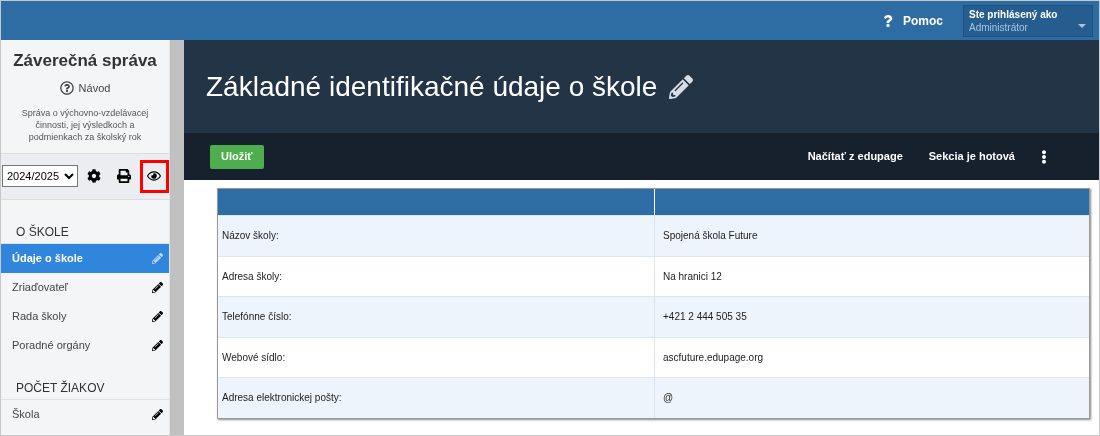  I want to click on help-link: Pomoc, so click(913, 20).